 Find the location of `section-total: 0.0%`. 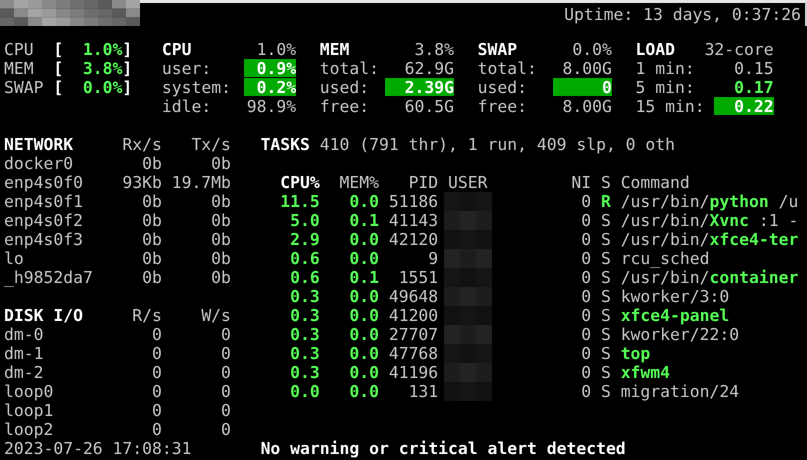

section-total: 0.0% is located at coordinates (592, 49).